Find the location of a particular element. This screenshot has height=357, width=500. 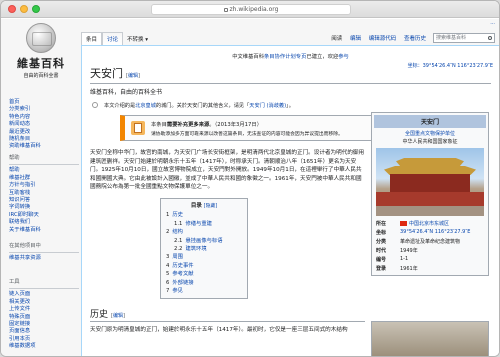

nav-item: 资助维基百科 is located at coordinates (44, 146).